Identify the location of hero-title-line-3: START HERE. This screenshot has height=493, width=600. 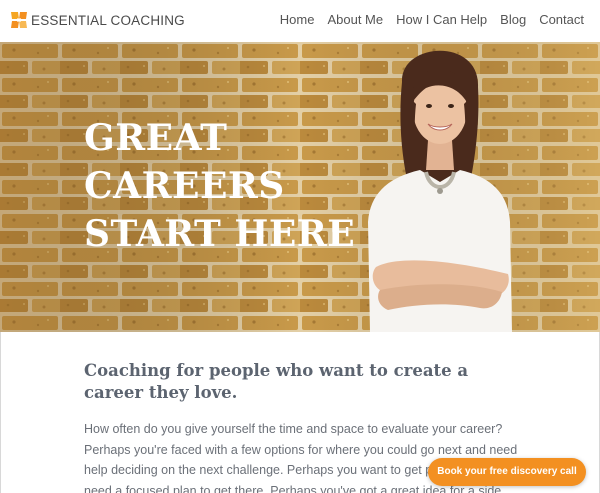
(220, 234).